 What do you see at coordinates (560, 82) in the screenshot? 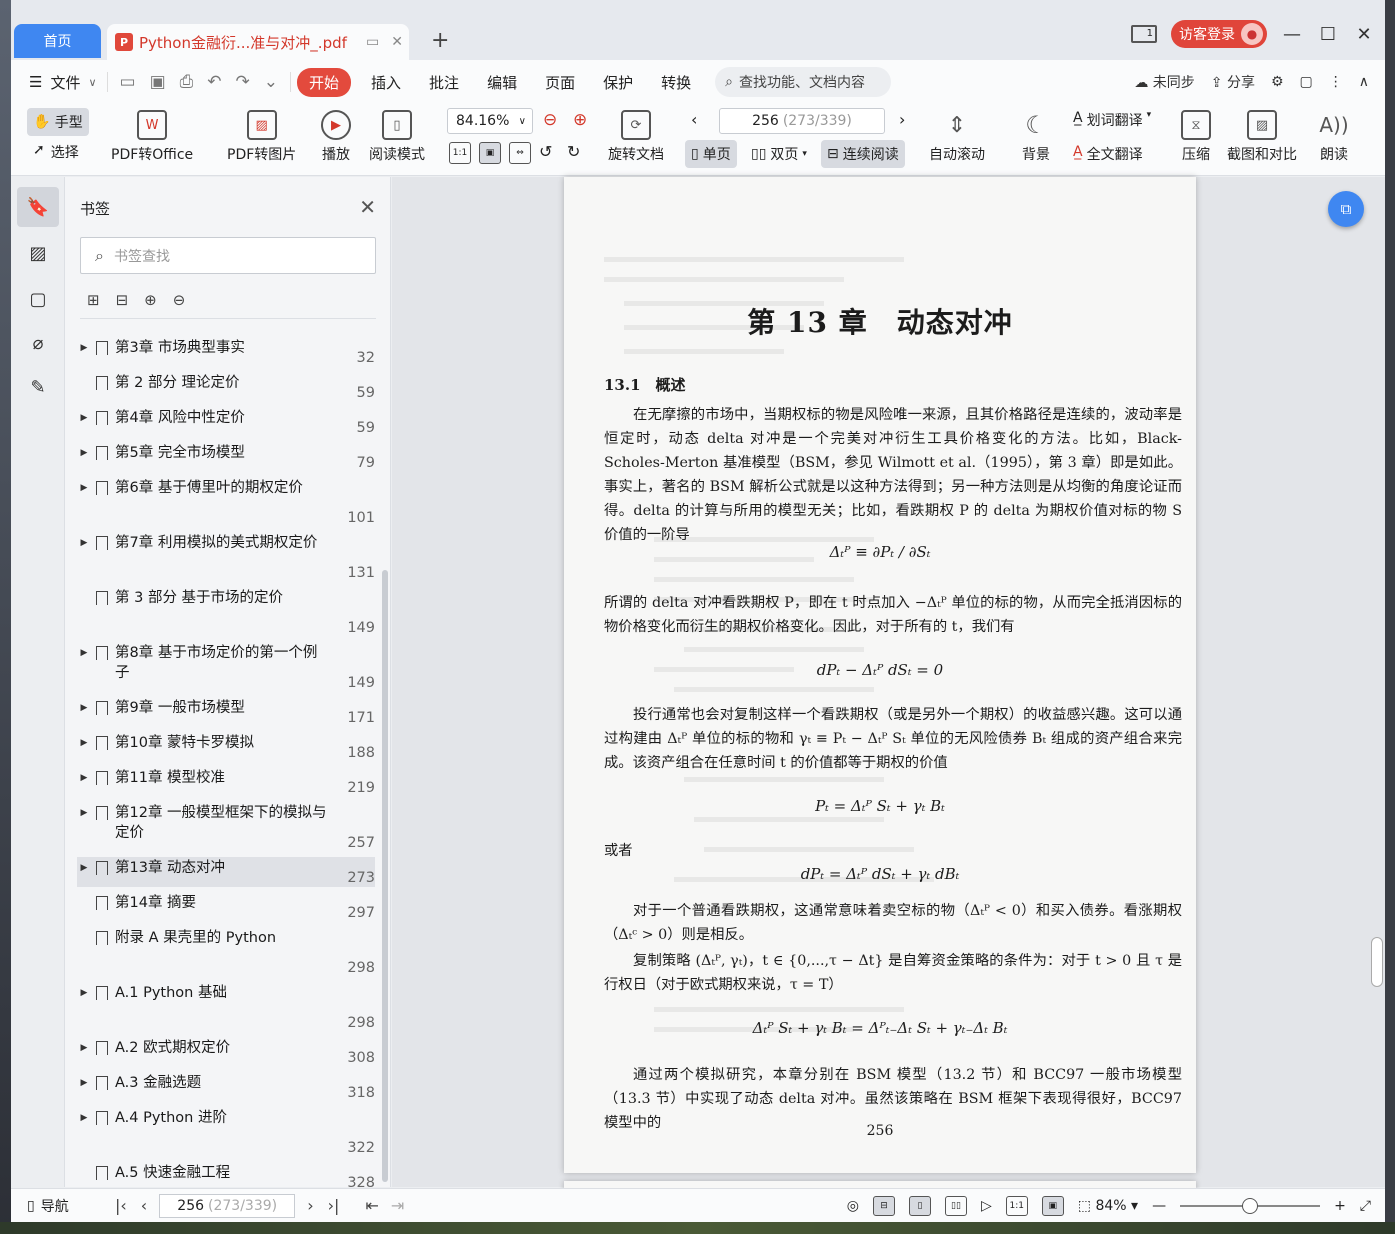
I see `menu-item-page: 页面` at bounding box center [560, 82].